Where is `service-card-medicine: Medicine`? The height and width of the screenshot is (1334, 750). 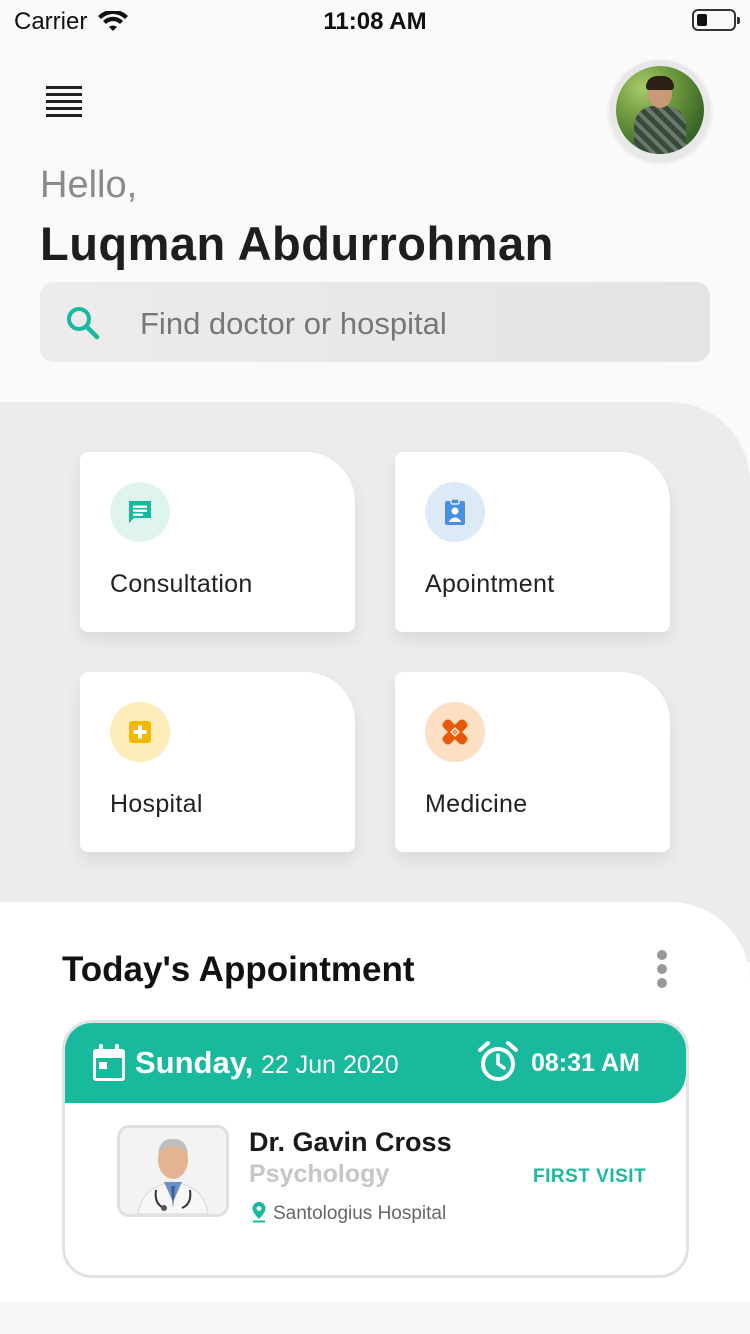
service-card-medicine: Medicine is located at coordinates (532, 762).